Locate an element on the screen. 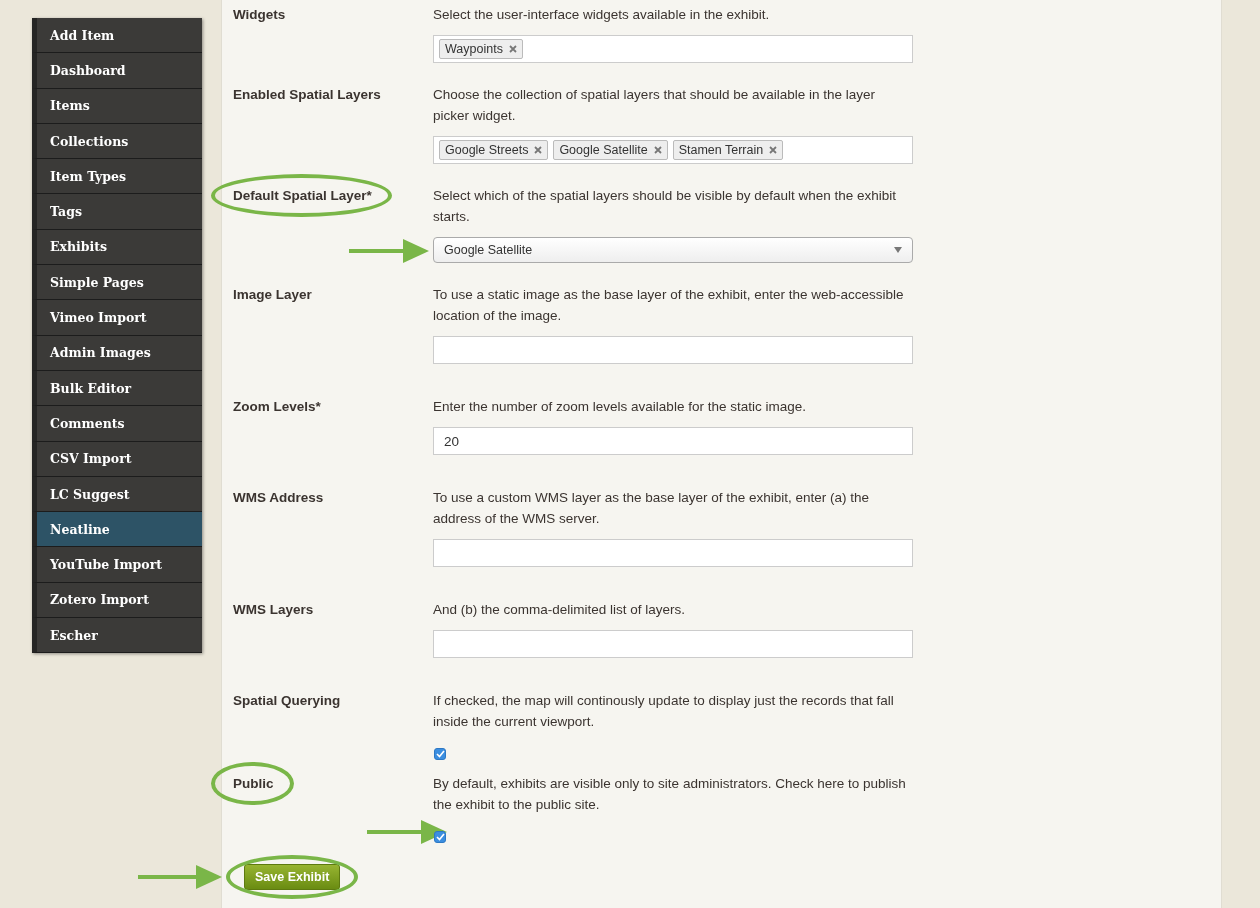  field-description: Select which of the spatial layers should be visible by default when the exhibit starts. is located at coordinates (665, 206).